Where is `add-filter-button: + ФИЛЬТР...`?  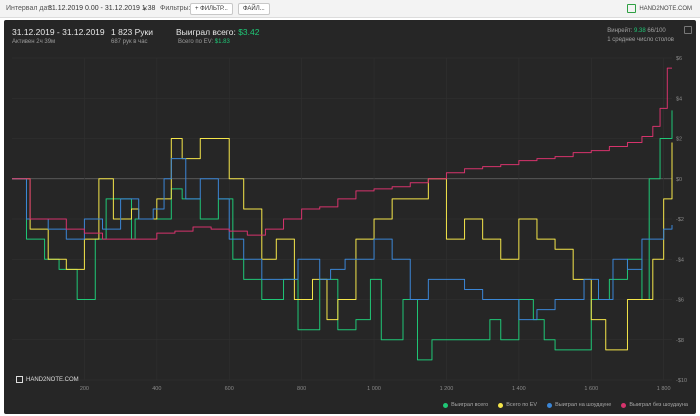
add-filter-button: + ФИЛЬТР... is located at coordinates (211, 9).